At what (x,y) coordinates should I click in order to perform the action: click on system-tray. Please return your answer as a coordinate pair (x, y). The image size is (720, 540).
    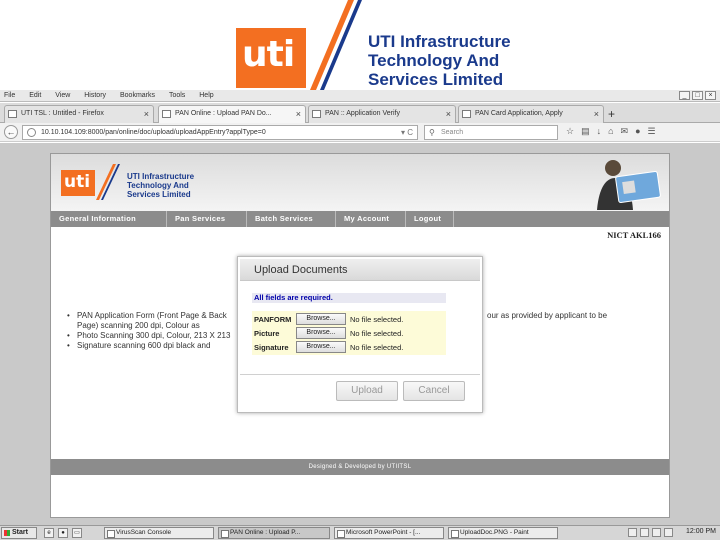
    Looking at the image, I should click on (650, 532).